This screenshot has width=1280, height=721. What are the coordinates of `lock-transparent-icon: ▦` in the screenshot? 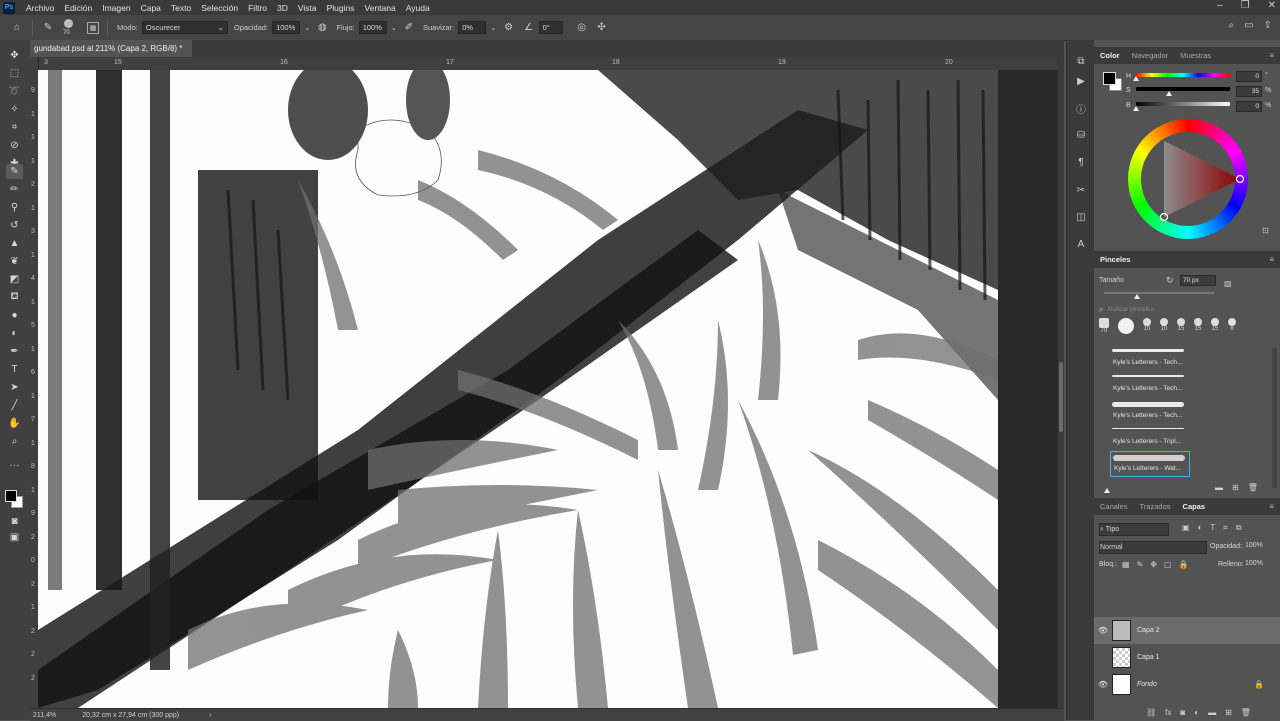 It's located at (1126, 564).